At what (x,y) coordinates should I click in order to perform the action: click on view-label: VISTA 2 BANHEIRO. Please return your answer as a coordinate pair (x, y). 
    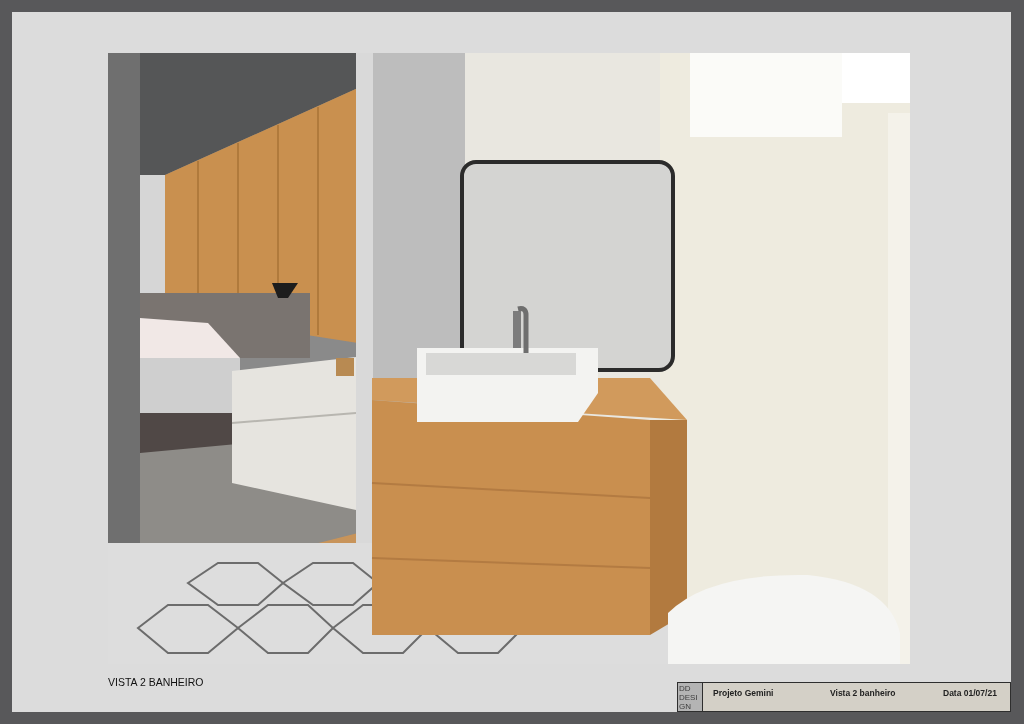
    Looking at the image, I should click on (156, 682).